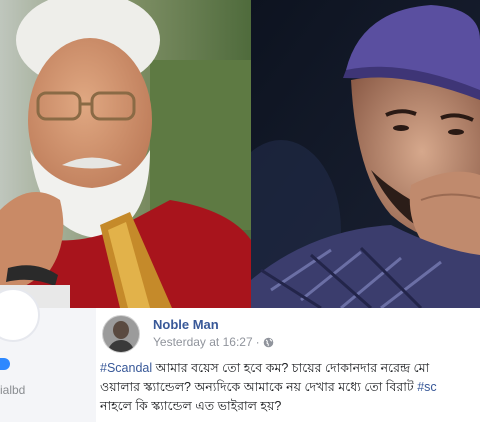 This screenshot has width=480, height=422. Describe the element at coordinates (268, 342) in the screenshot. I see `globe-icon` at that location.